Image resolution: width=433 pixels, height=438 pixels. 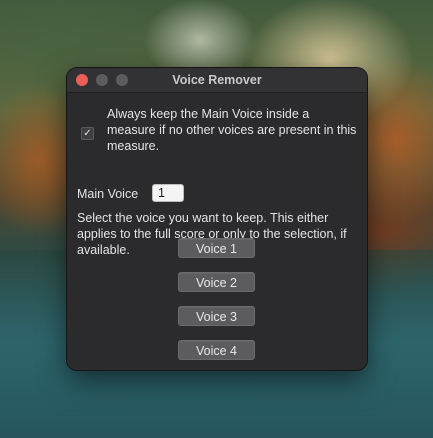 I want to click on main-voice-input, so click(x=168, y=193).